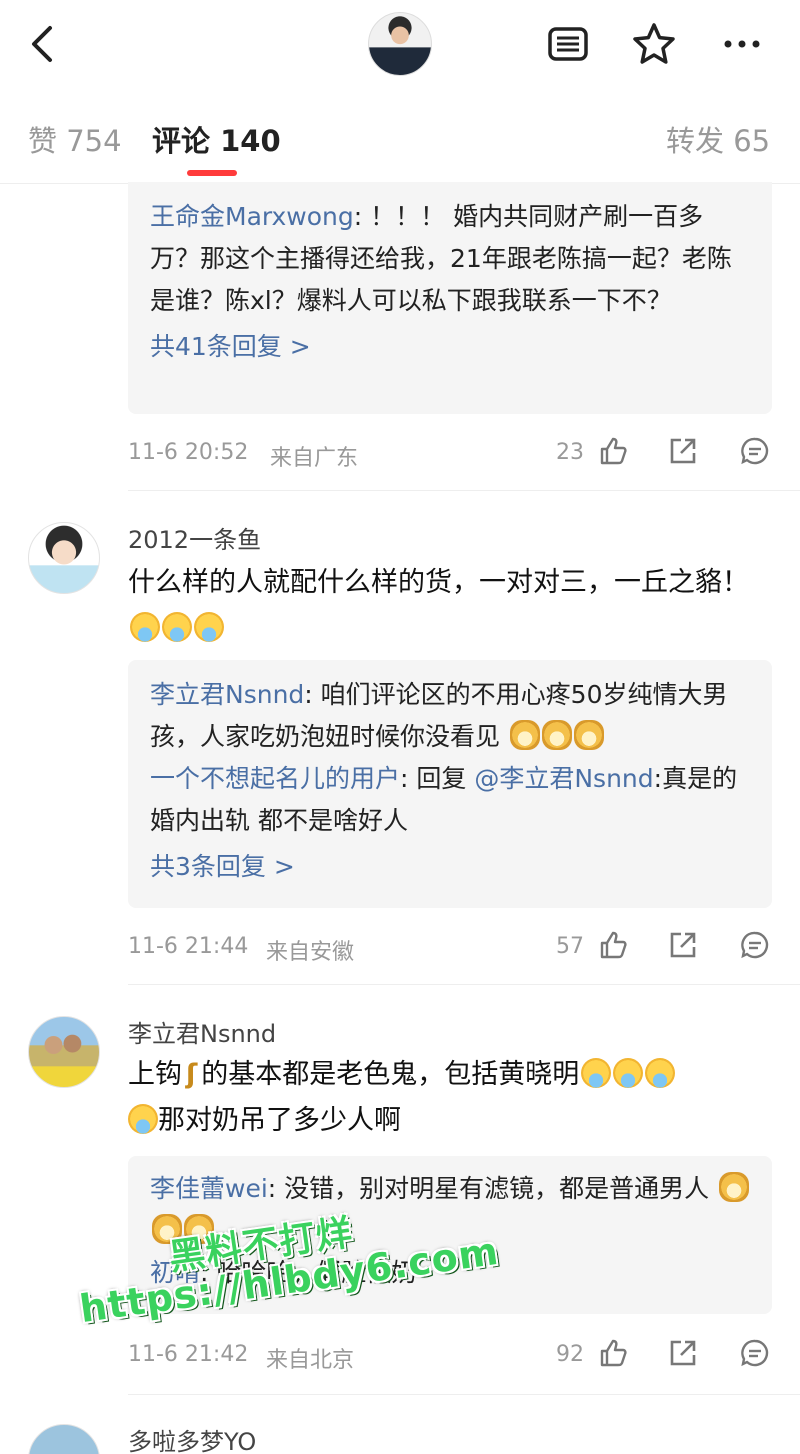  What do you see at coordinates (390, 1074) in the screenshot?
I see `comment-body: 的基本都是老色鬼，包括黄晓明` at bounding box center [390, 1074].